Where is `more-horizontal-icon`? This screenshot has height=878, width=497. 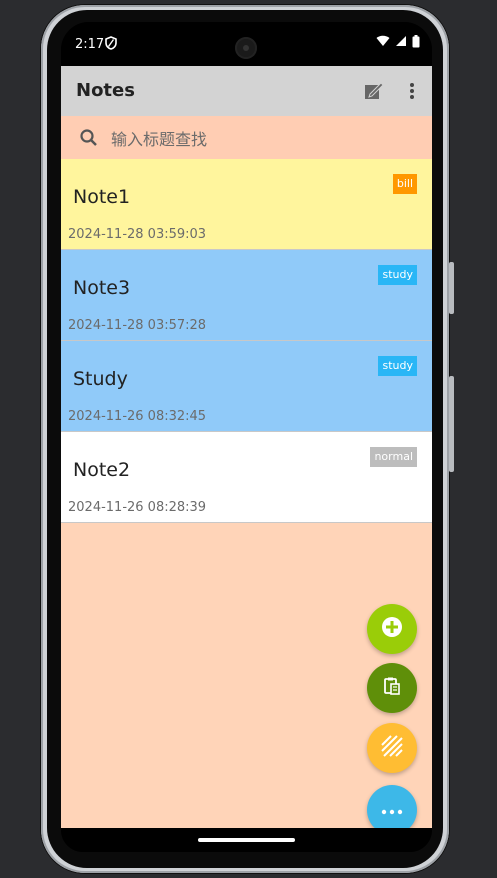
more-horizontal-icon is located at coordinates (392, 810).